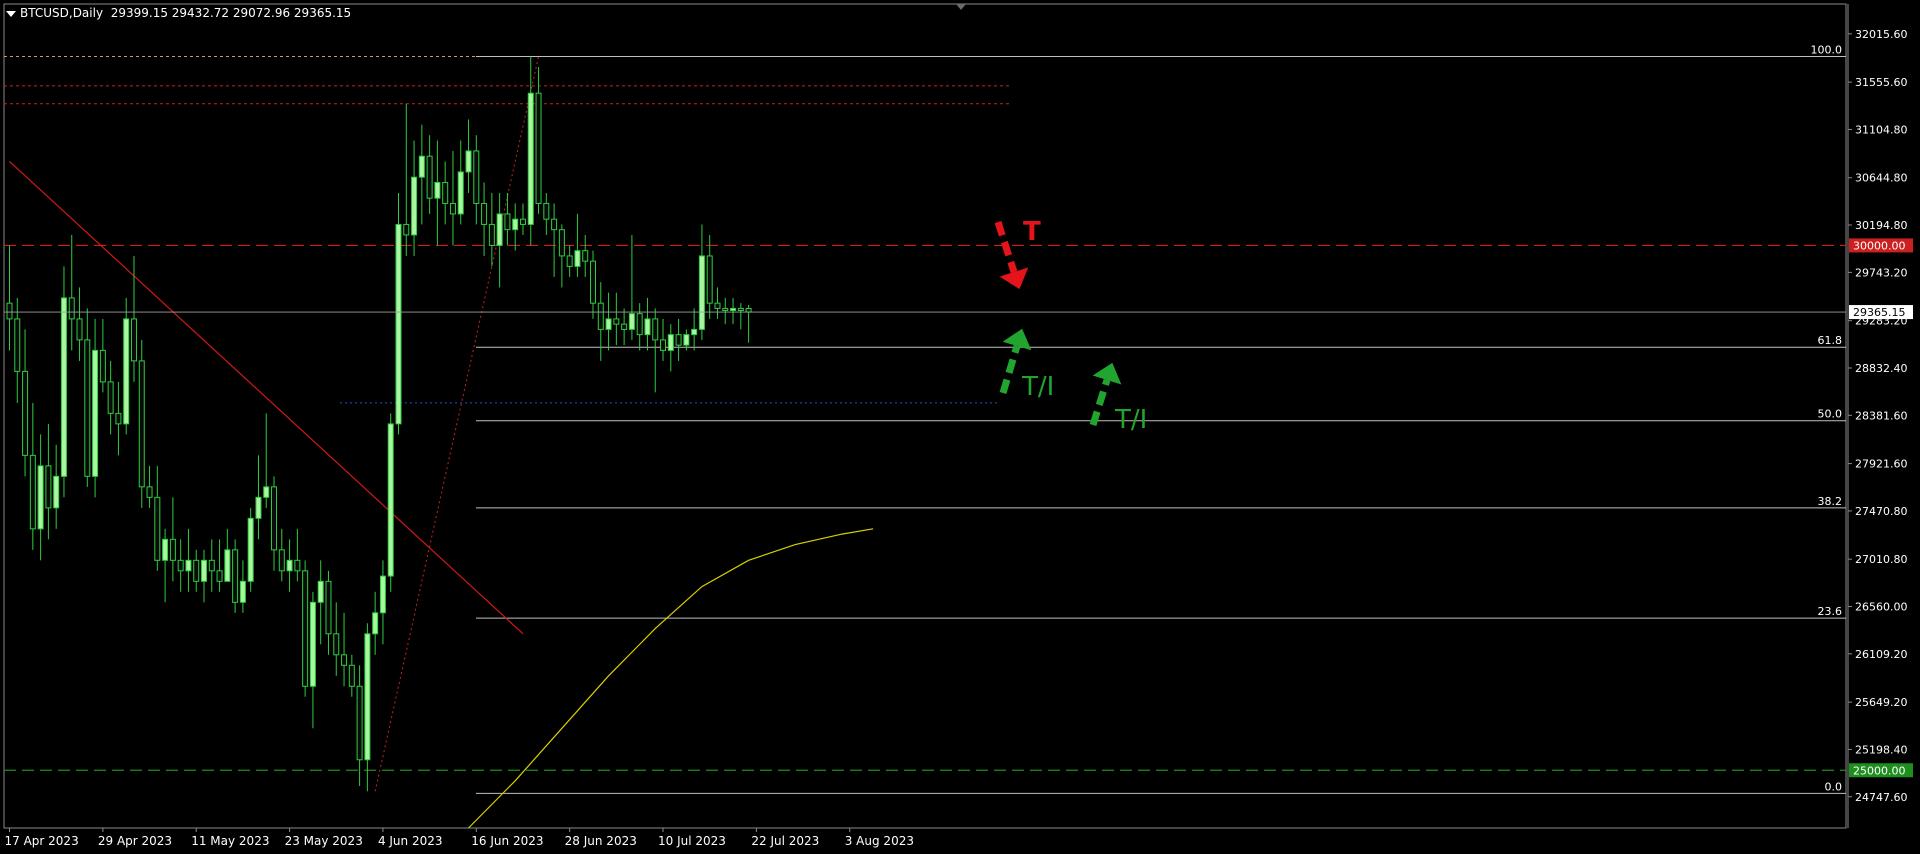 Image resolution: width=1920 pixels, height=854 pixels. I want to click on key-level-price-label: 25000.00, so click(1879, 770).